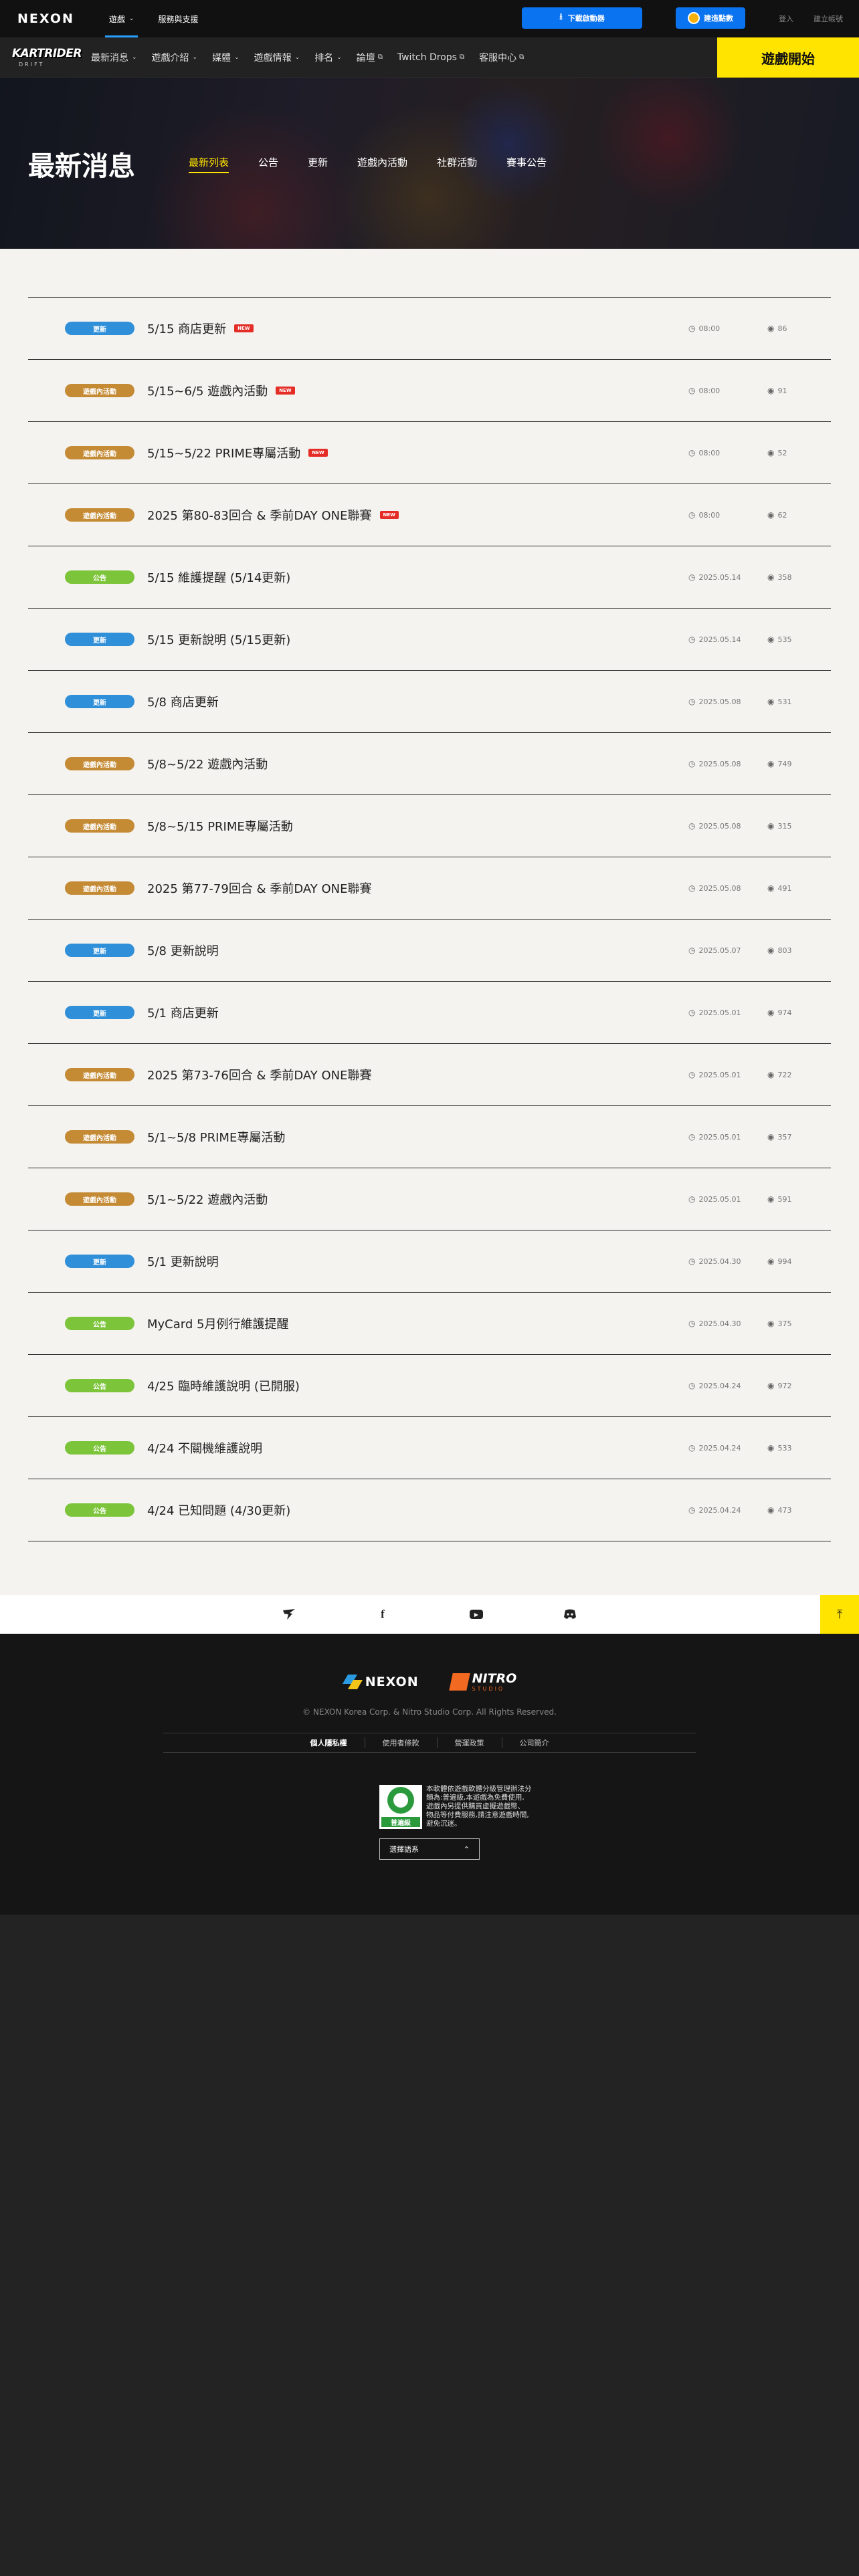 Image resolution: width=859 pixels, height=2576 pixels. Describe the element at coordinates (779, 1510) in the screenshot. I see `news-views: ◉ 473` at that location.